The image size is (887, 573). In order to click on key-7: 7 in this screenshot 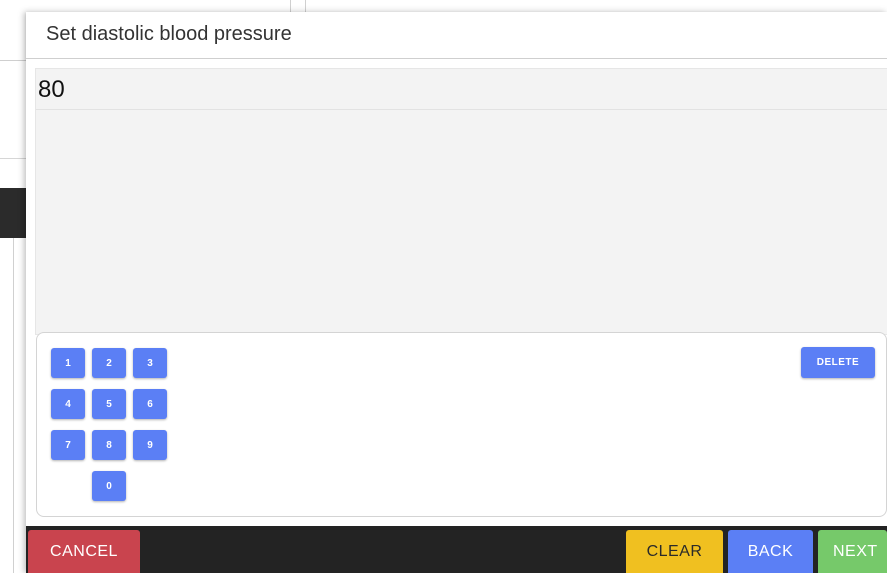, I will do `click(68, 445)`.